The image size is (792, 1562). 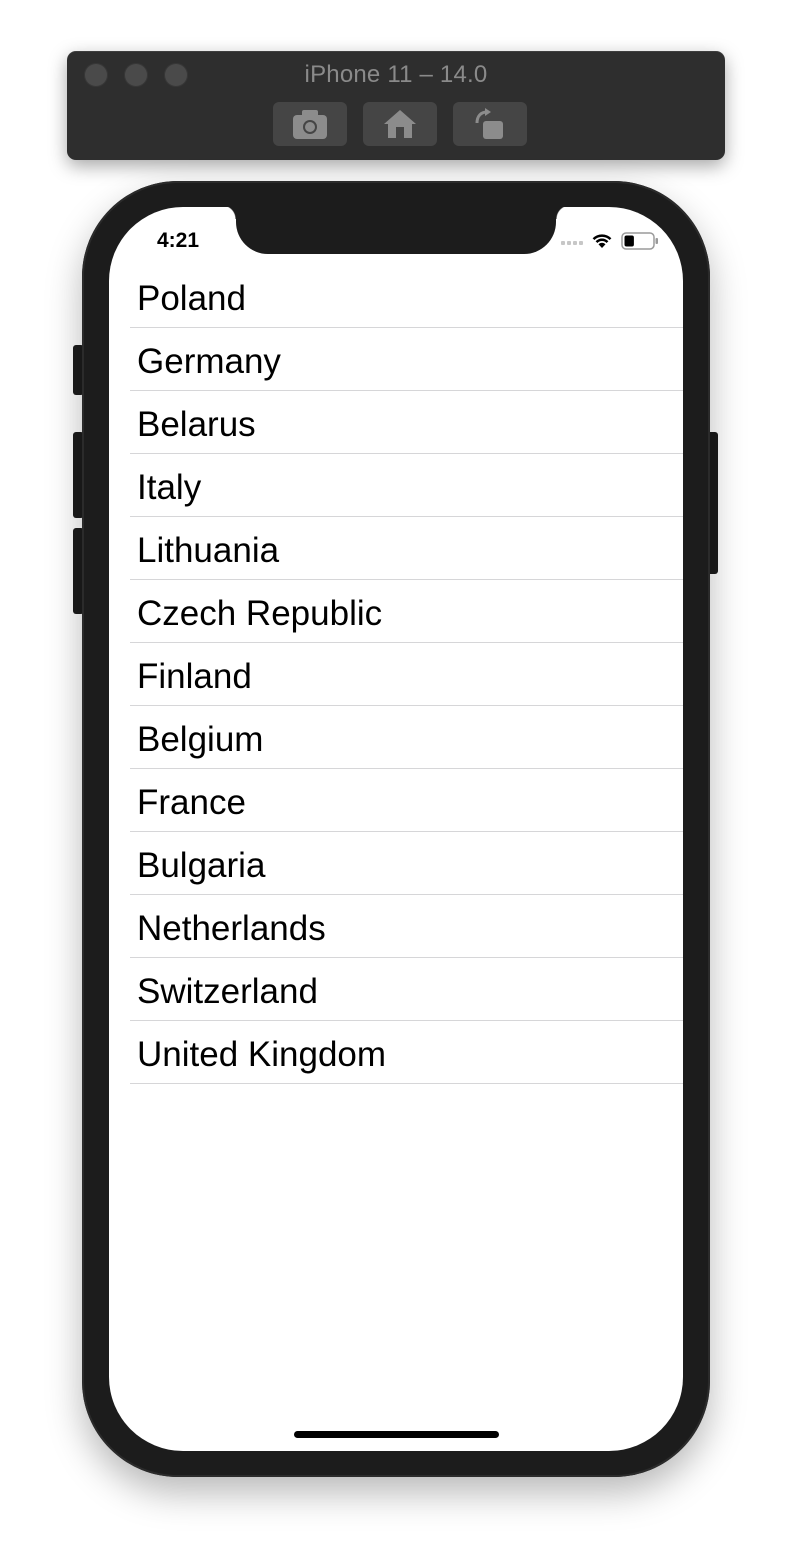 I want to click on status-icons, so click(x=610, y=243).